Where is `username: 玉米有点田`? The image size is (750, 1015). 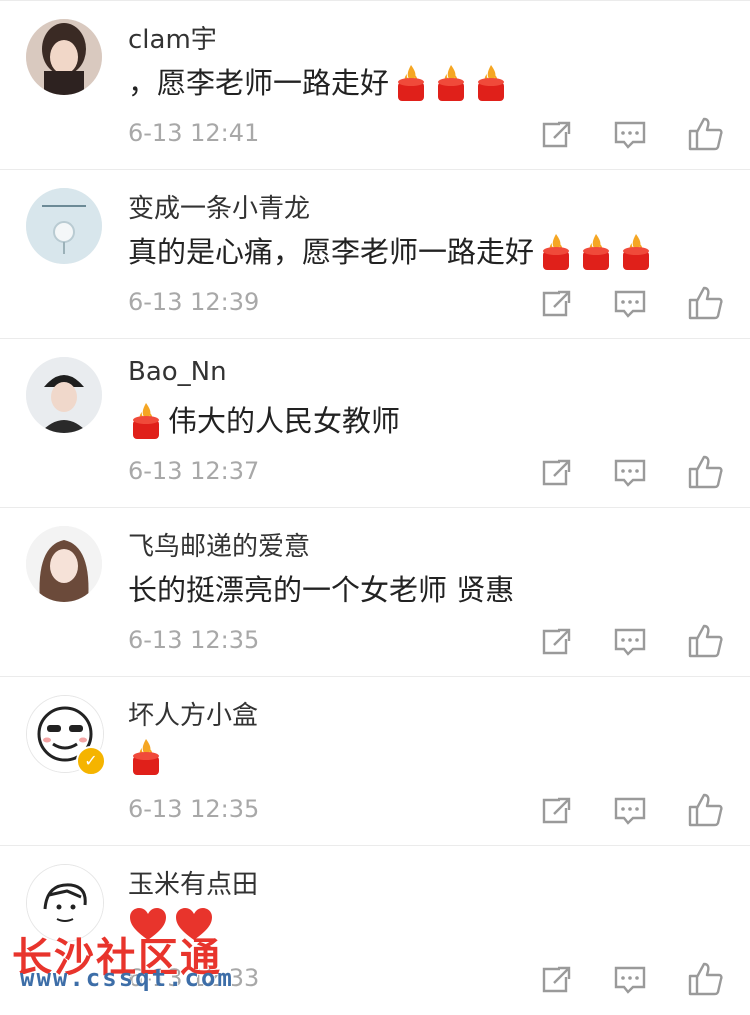 username: 玉米有点田 is located at coordinates (193, 882).